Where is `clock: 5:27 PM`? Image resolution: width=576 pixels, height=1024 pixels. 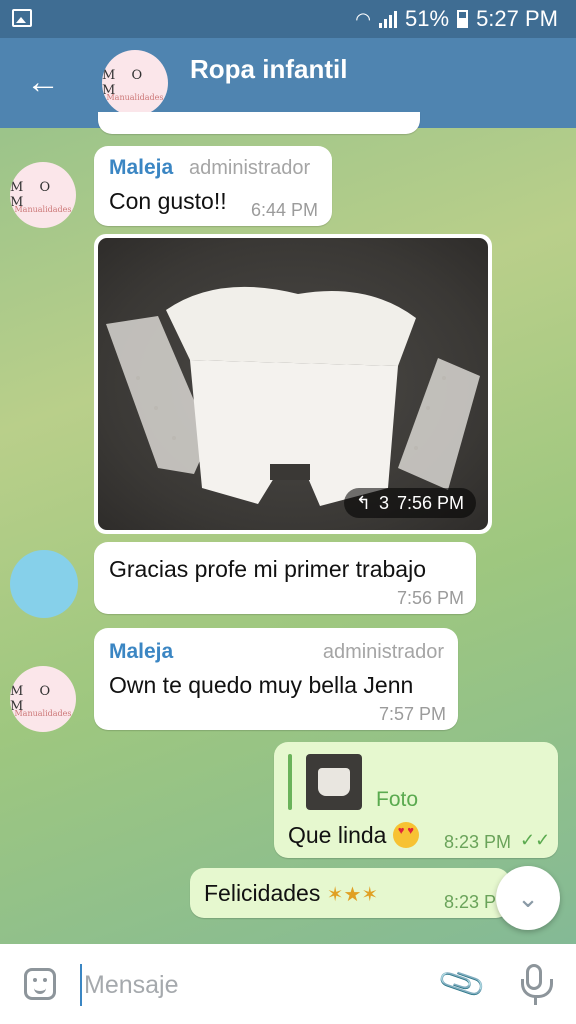
clock: 5:27 PM is located at coordinates (517, 18).